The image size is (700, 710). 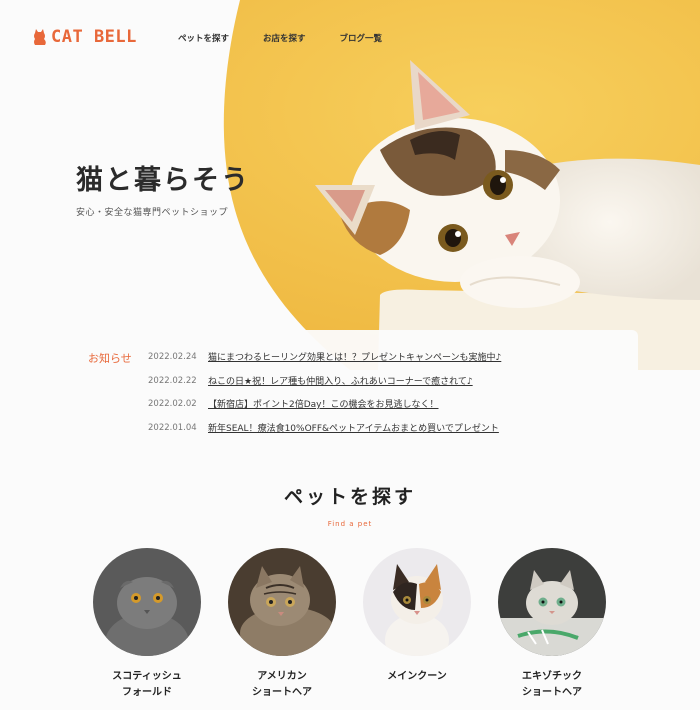 I want to click on breed-name-line: エキゾチック, so click(x=552, y=676).